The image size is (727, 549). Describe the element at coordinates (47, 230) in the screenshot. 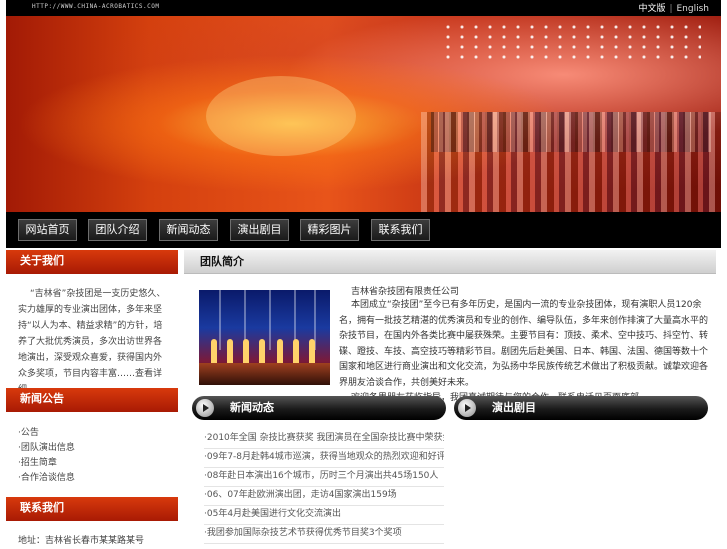

I see `nav-home: 网站首页` at that location.